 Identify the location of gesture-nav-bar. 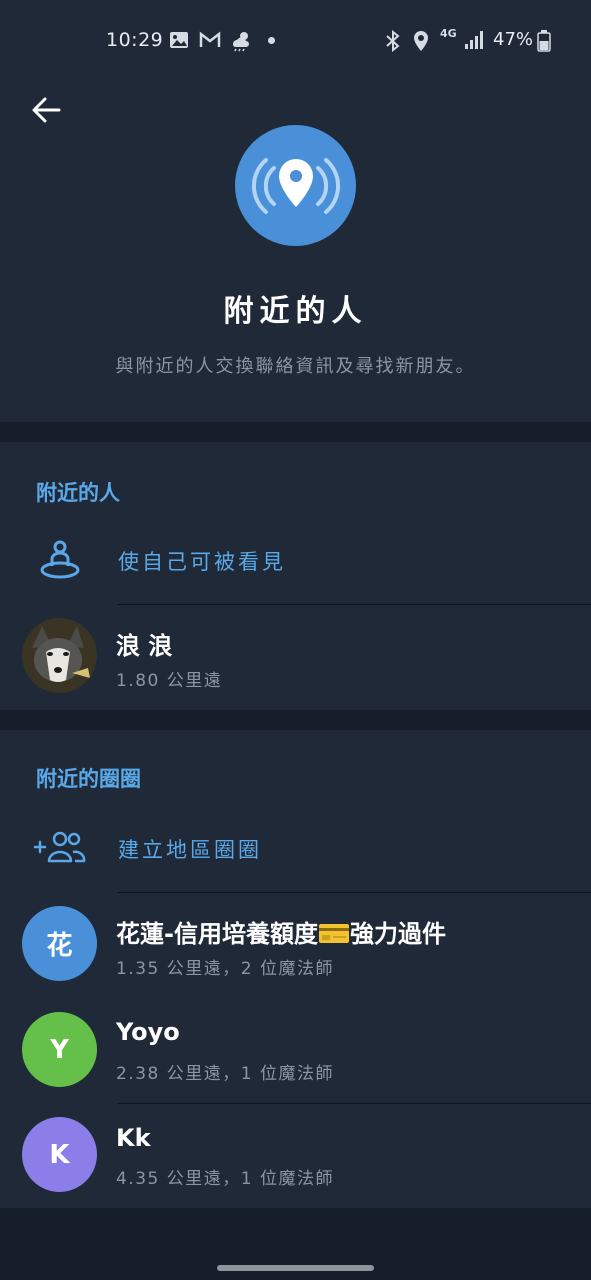
(295, 1268).